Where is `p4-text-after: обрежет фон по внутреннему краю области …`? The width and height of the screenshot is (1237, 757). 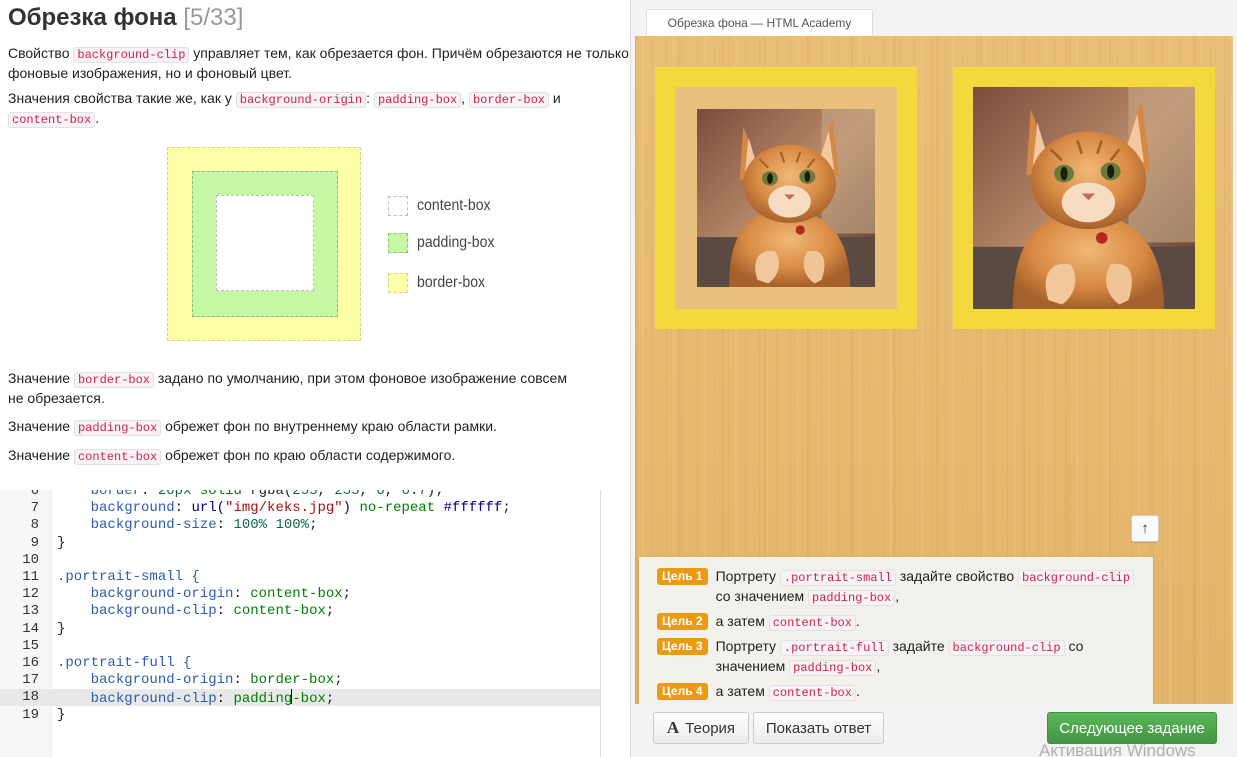
p4-text-after: обрежет фон по внутреннему краю области … is located at coordinates (331, 426).